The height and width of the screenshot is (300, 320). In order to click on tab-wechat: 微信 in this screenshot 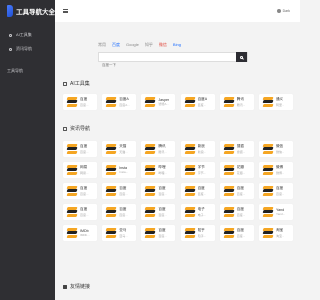, I will do `click(163, 45)`.